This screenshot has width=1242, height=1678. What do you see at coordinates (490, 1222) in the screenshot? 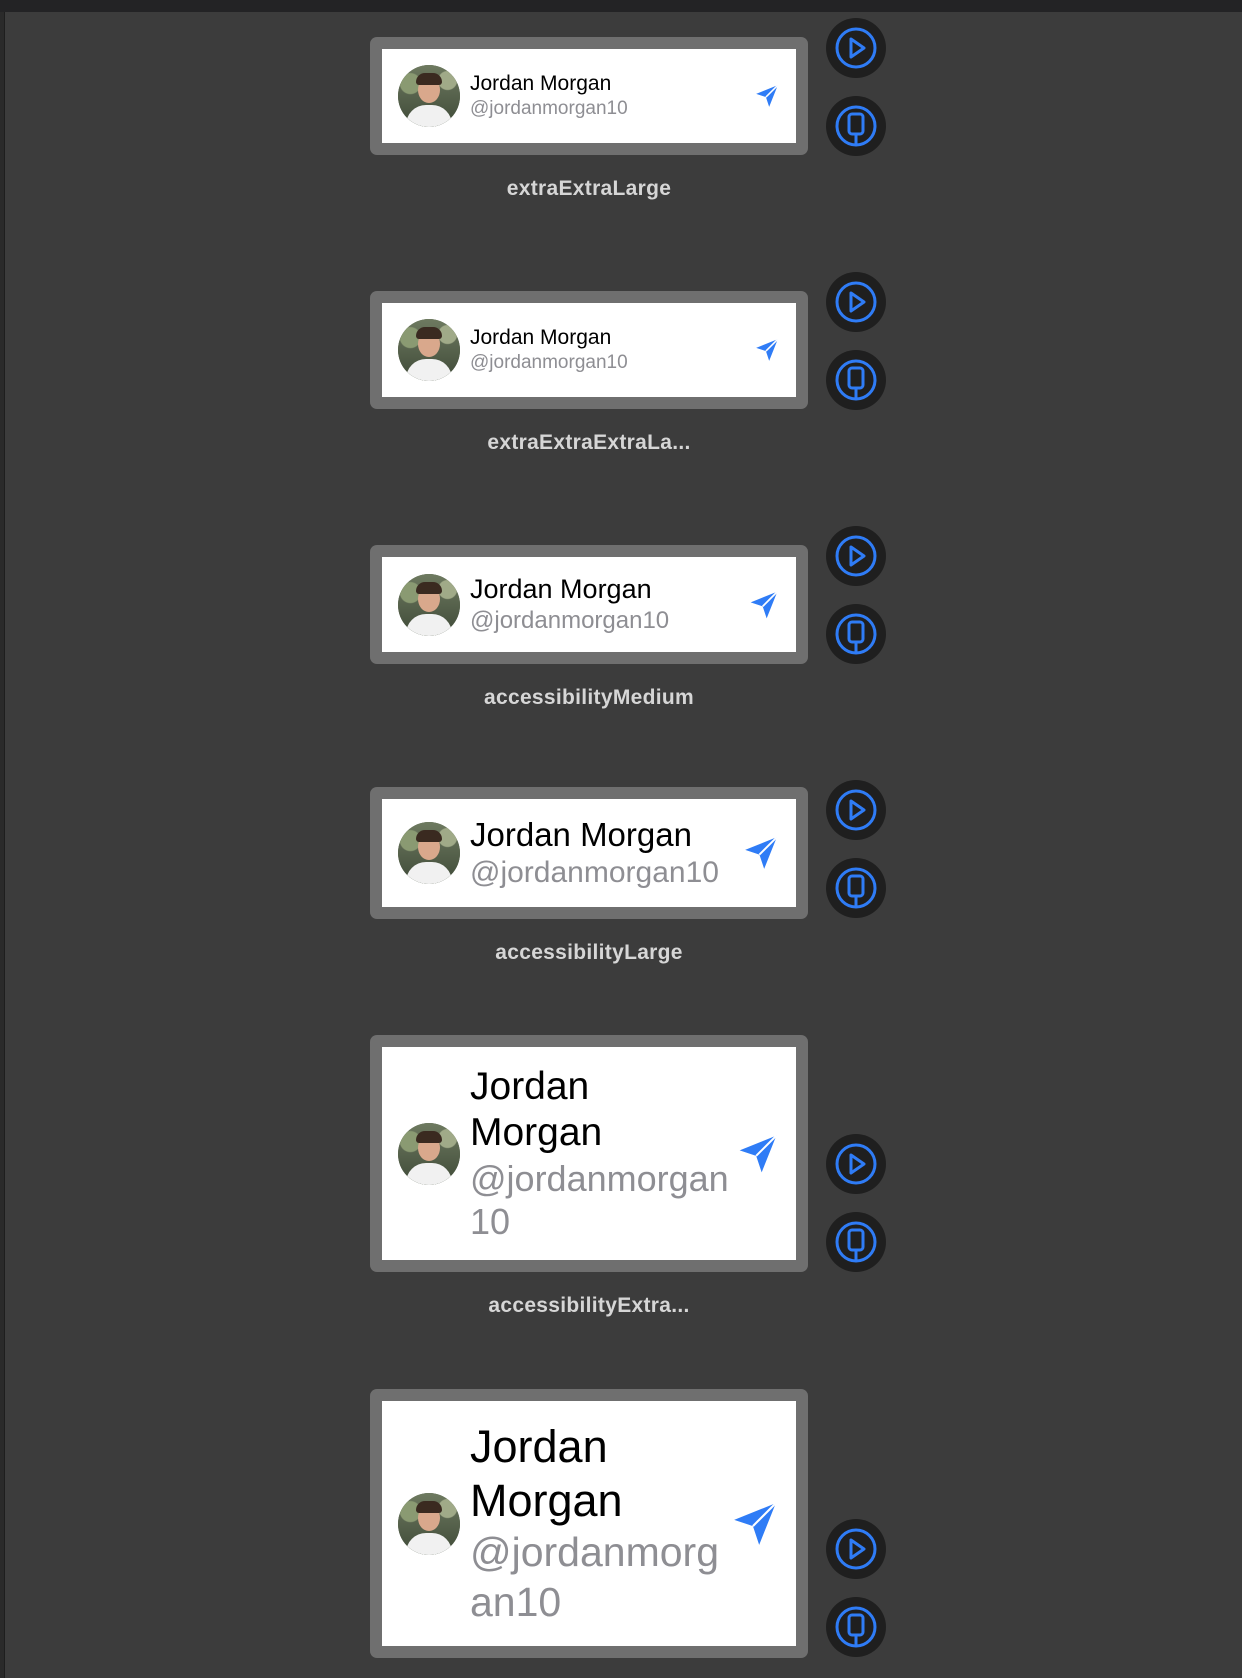
I see `profile-handle-line: 10` at bounding box center [490, 1222].